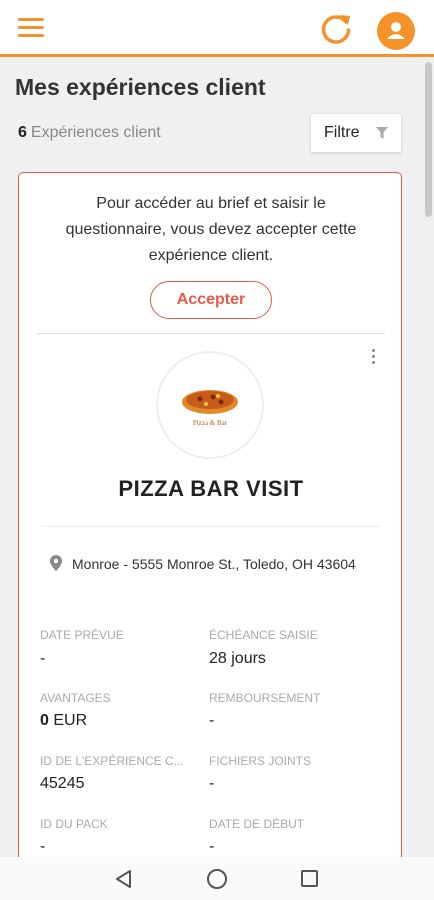 This screenshot has height=900, width=434. I want to click on field-value-echeance: 28 jours, so click(237, 658).